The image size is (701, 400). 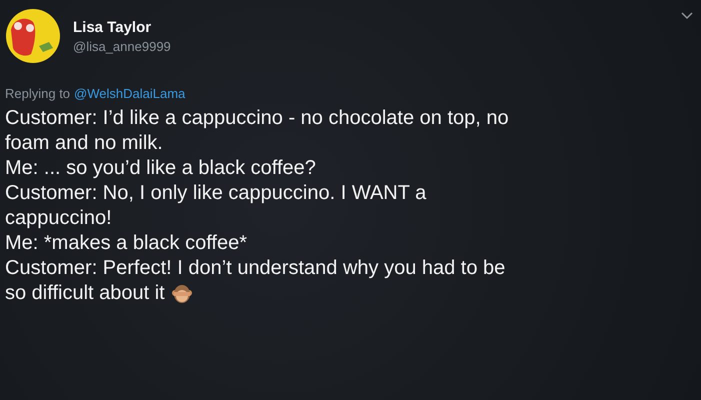 I want to click on replying-label: Replying to, so click(x=37, y=93).